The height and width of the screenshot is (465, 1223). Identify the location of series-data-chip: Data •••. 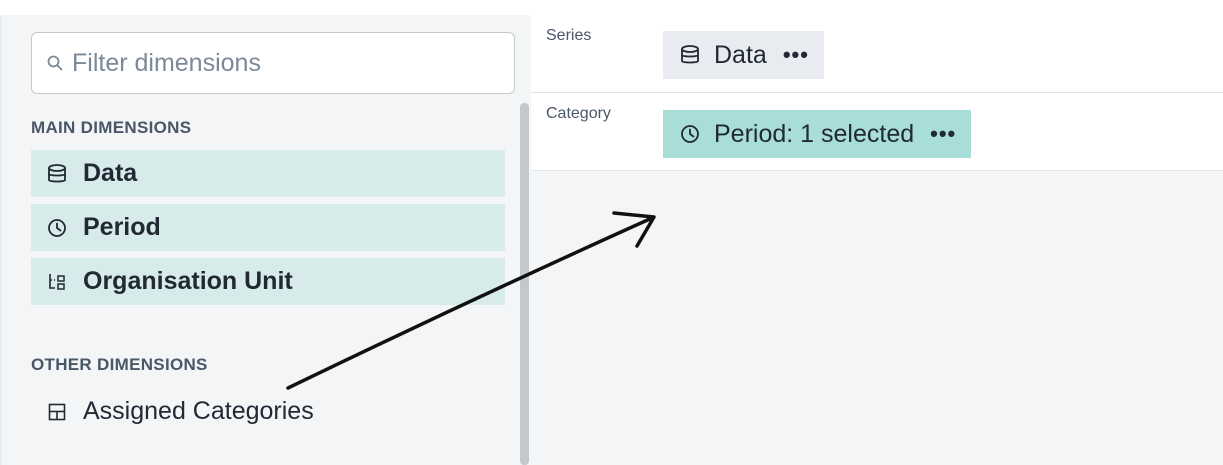
(743, 55).